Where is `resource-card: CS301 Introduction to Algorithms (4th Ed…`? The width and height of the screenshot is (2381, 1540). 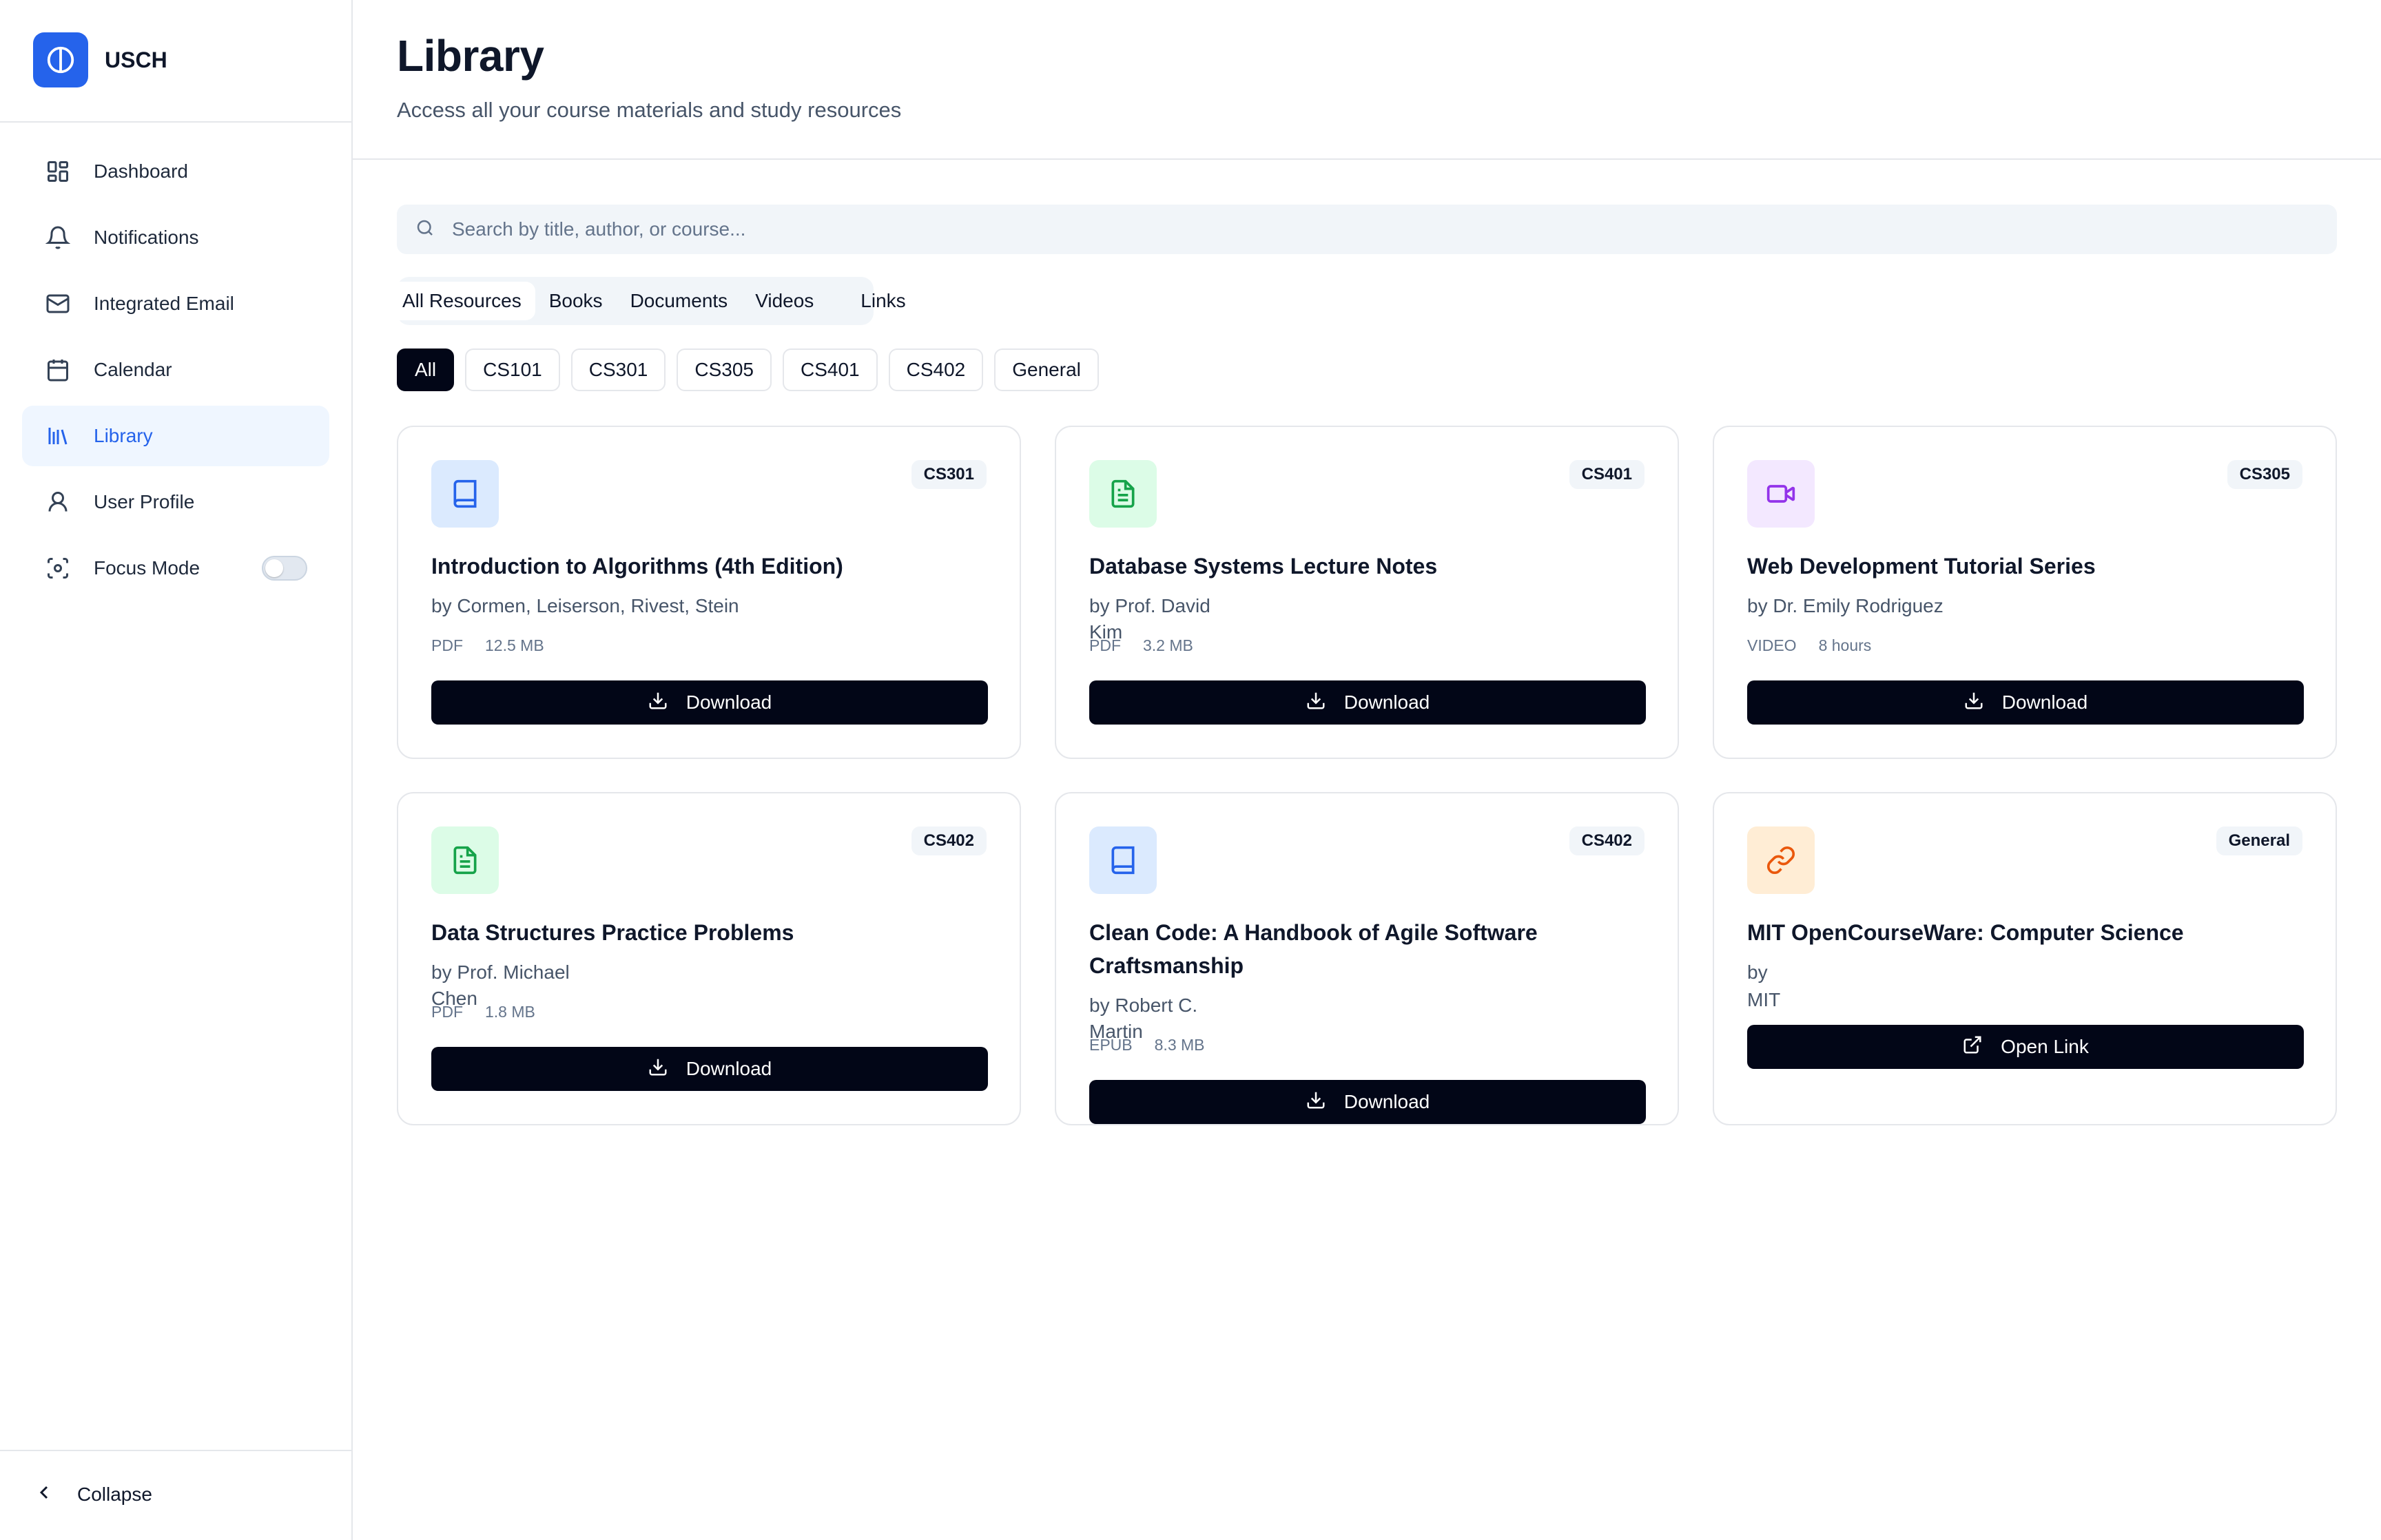
resource-card: CS301 Introduction to Algorithms (4th Ed… is located at coordinates (709, 592).